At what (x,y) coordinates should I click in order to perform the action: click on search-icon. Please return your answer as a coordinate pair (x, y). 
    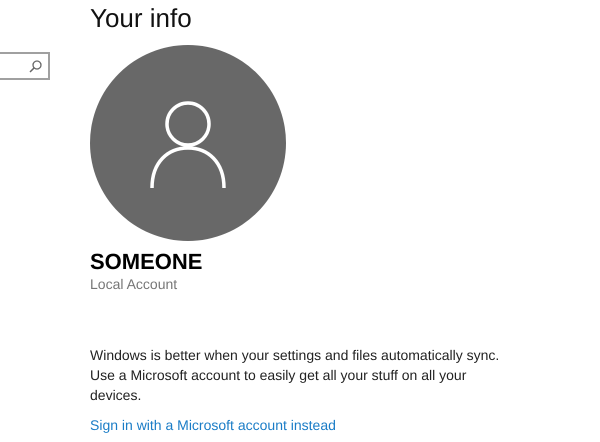
    Looking at the image, I should click on (35, 66).